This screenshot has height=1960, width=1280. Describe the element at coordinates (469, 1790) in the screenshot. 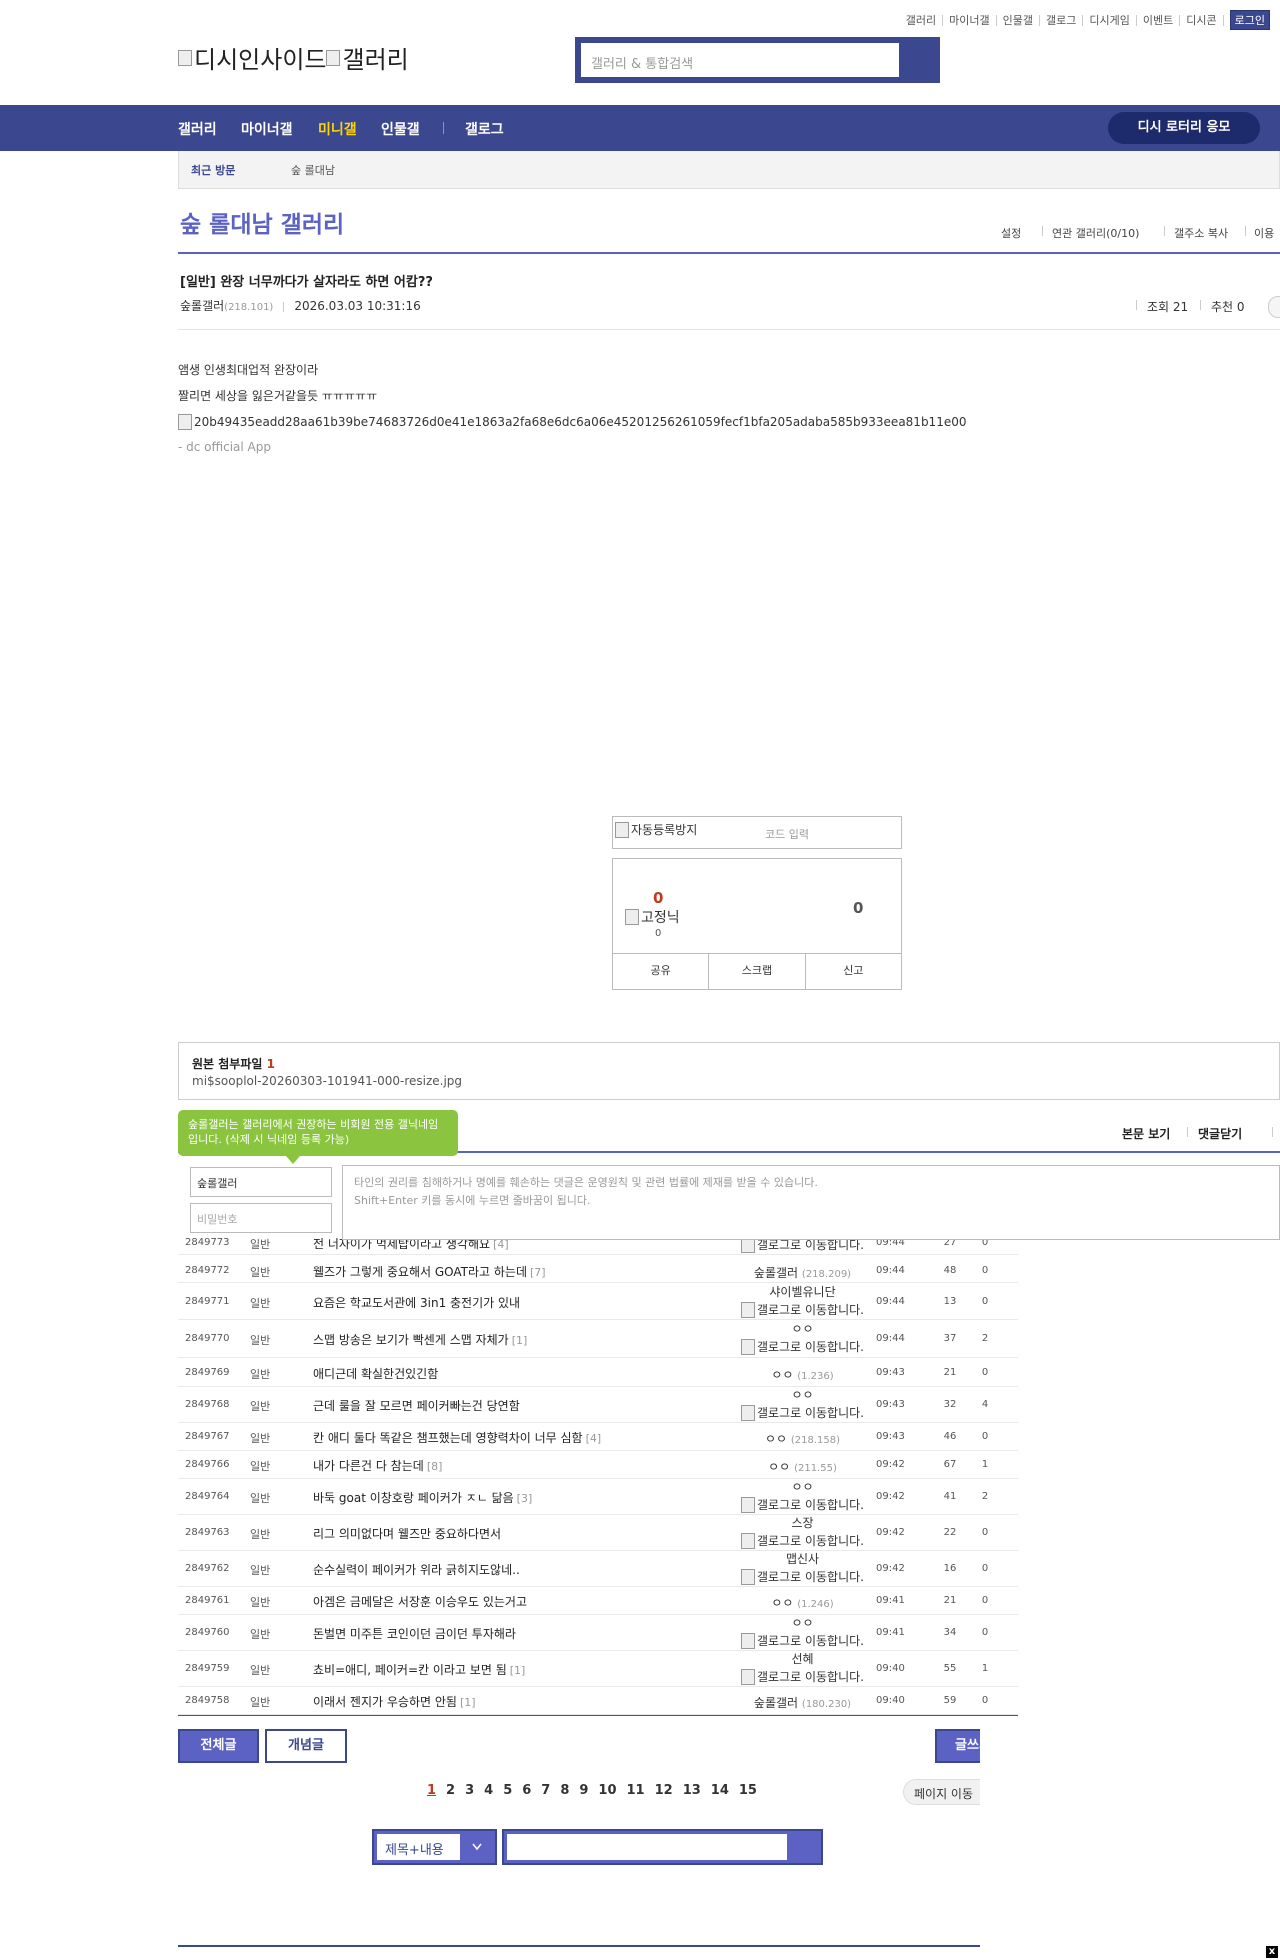

I see `page-3: 3` at that location.